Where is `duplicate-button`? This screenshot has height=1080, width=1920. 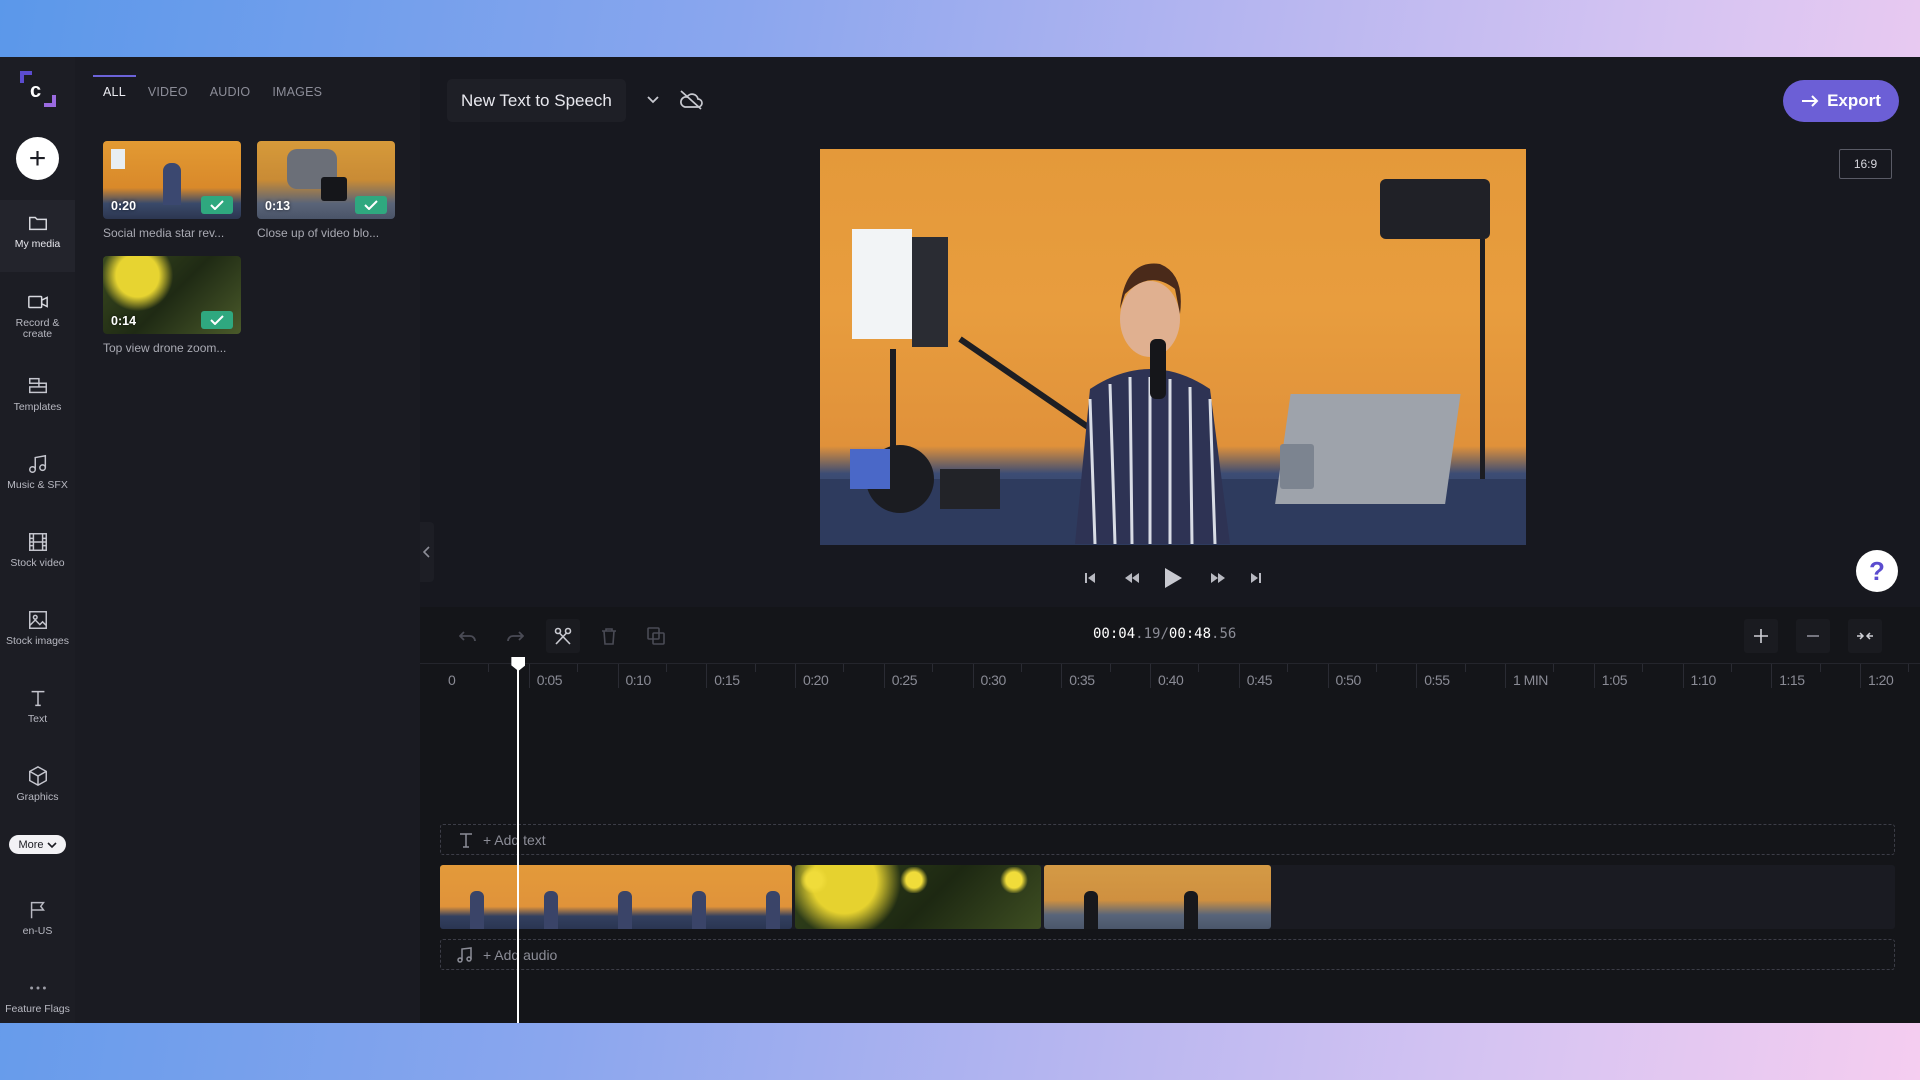 duplicate-button is located at coordinates (656, 636).